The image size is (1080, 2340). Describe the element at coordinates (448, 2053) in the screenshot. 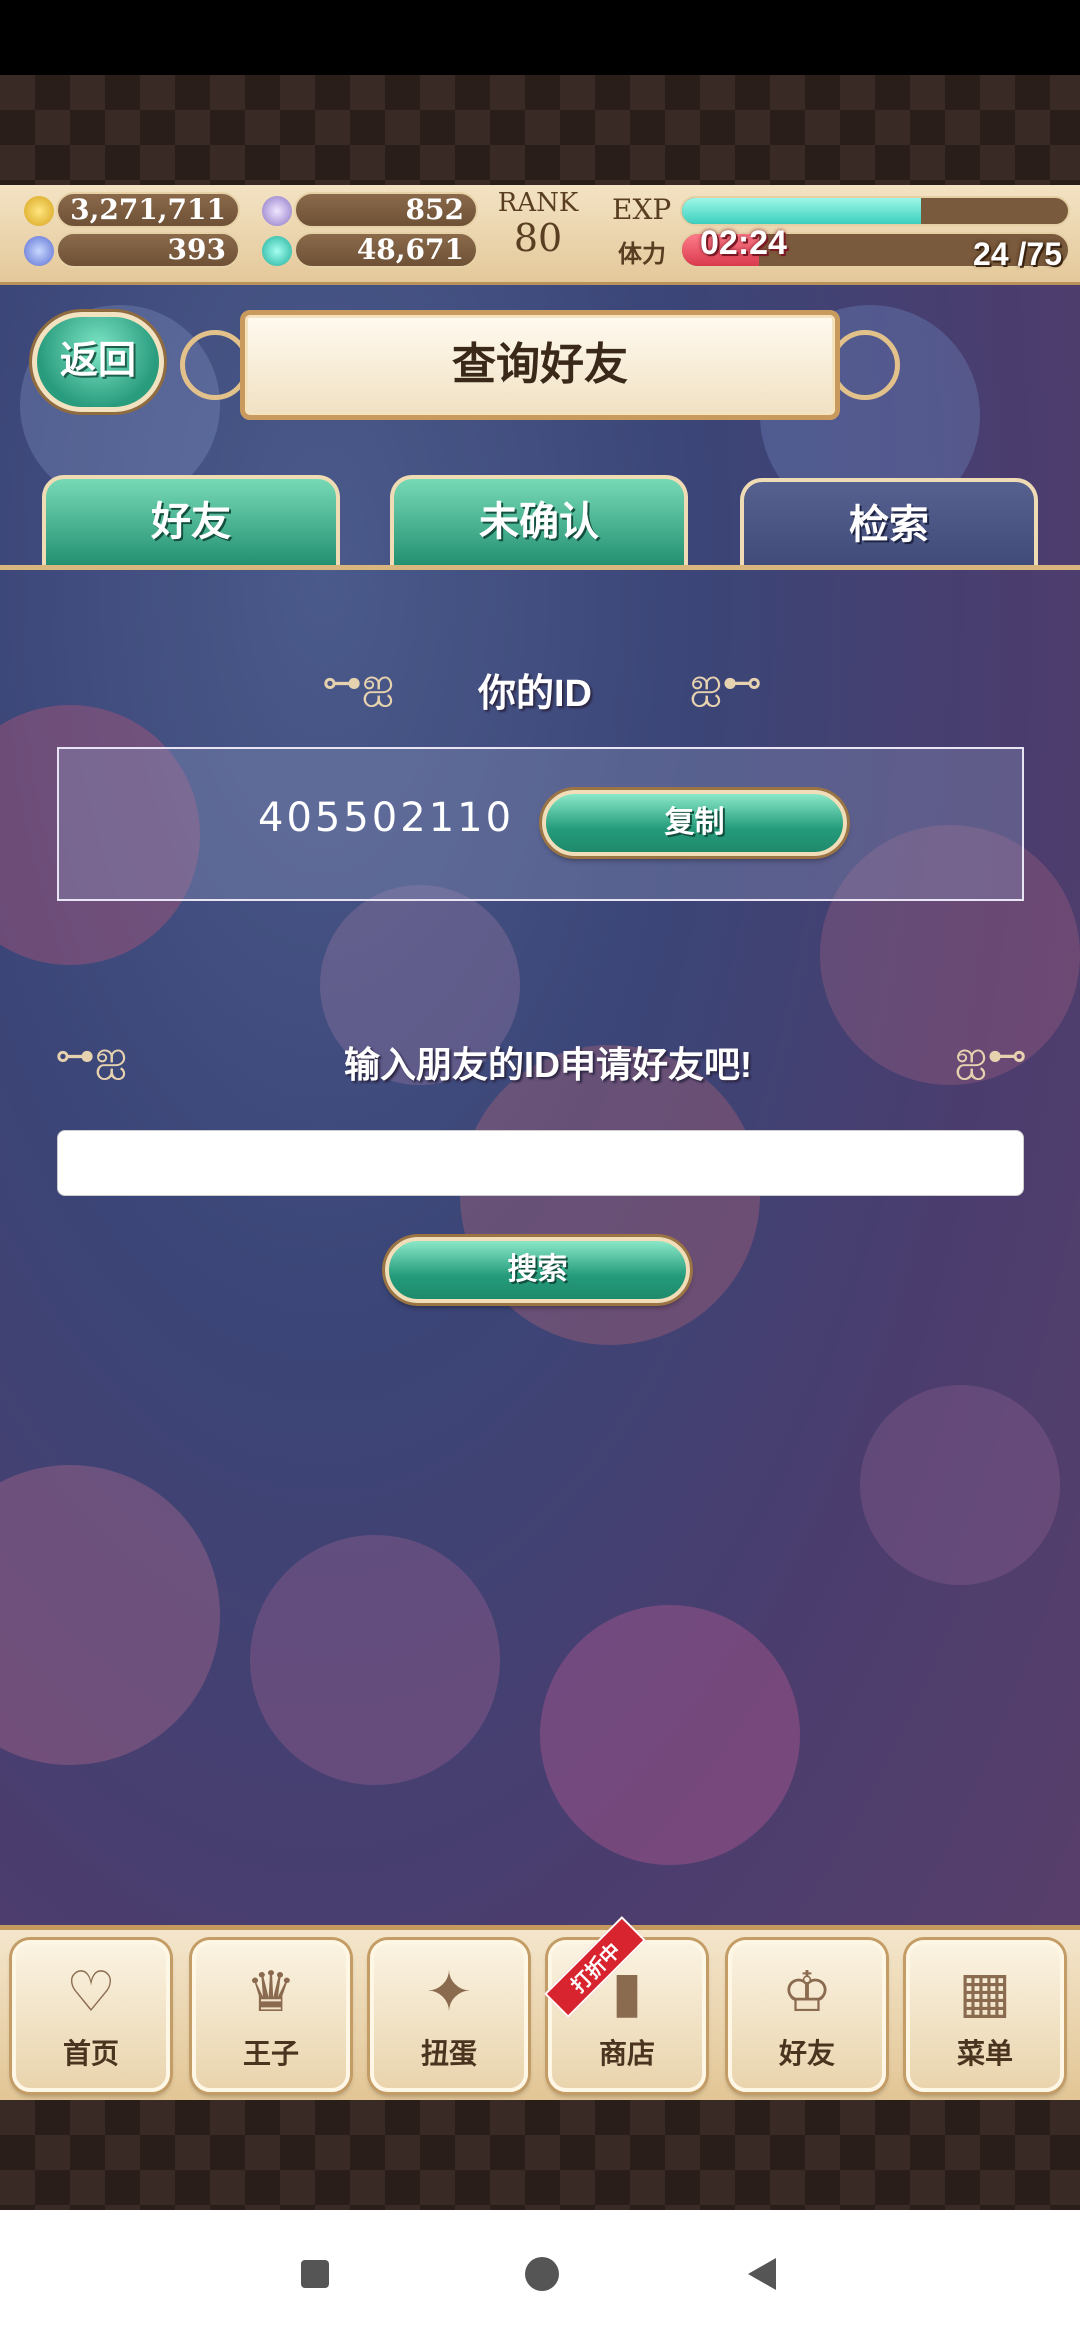

I see `nav-label: 扭蛋` at that location.